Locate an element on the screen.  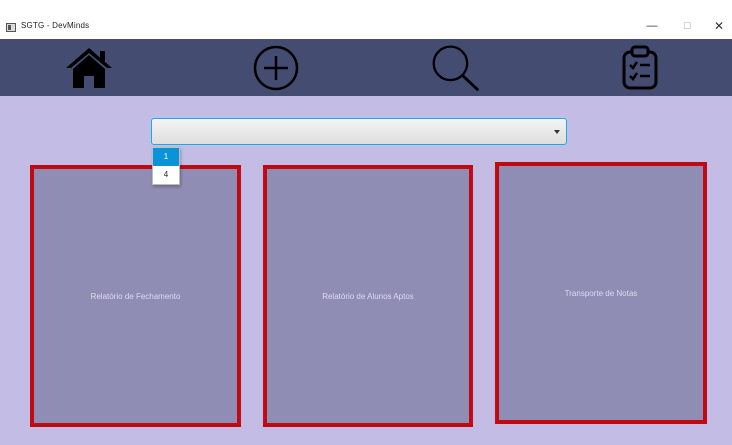
clipboard-check-icon is located at coordinates (640, 67).